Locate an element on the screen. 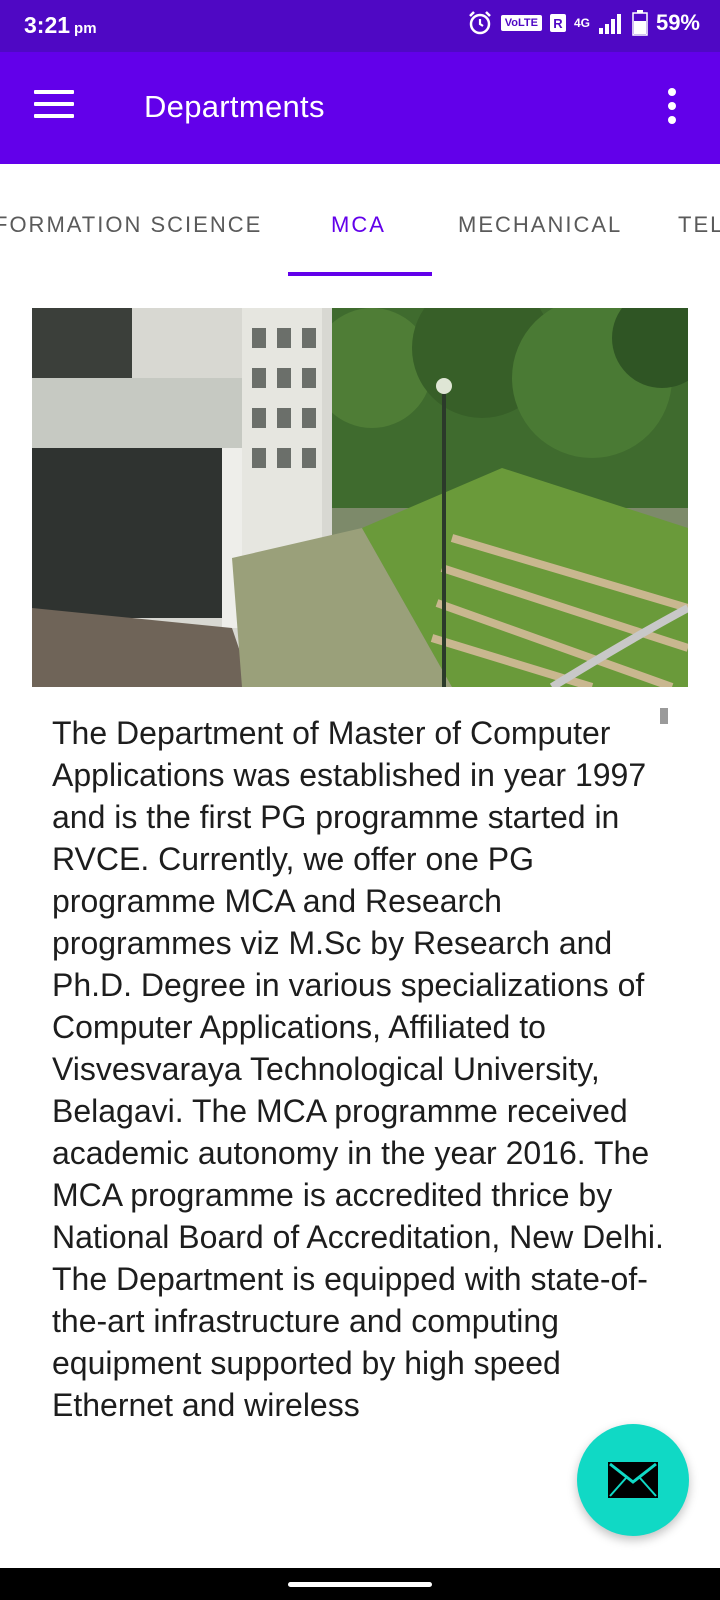 This screenshot has width=720, height=1600. tab-mca: MCA is located at coordinates (358, 225).